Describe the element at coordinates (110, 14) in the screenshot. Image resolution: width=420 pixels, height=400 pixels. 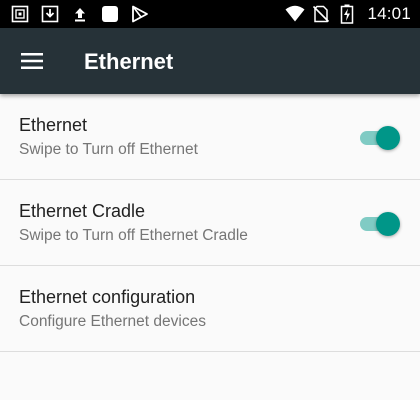
I see `app-square-icon` at that location.